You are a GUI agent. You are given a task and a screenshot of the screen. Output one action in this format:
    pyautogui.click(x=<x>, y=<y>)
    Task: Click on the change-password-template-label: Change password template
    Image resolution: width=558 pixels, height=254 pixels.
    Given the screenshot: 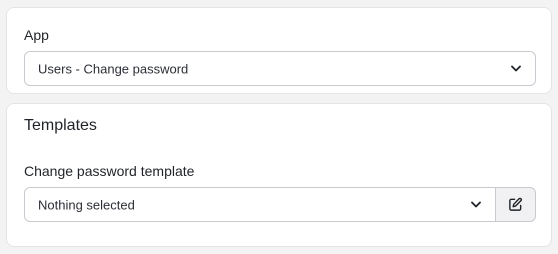 What is the action you would take?
    pyautogui.click(x=109, y=171)
    